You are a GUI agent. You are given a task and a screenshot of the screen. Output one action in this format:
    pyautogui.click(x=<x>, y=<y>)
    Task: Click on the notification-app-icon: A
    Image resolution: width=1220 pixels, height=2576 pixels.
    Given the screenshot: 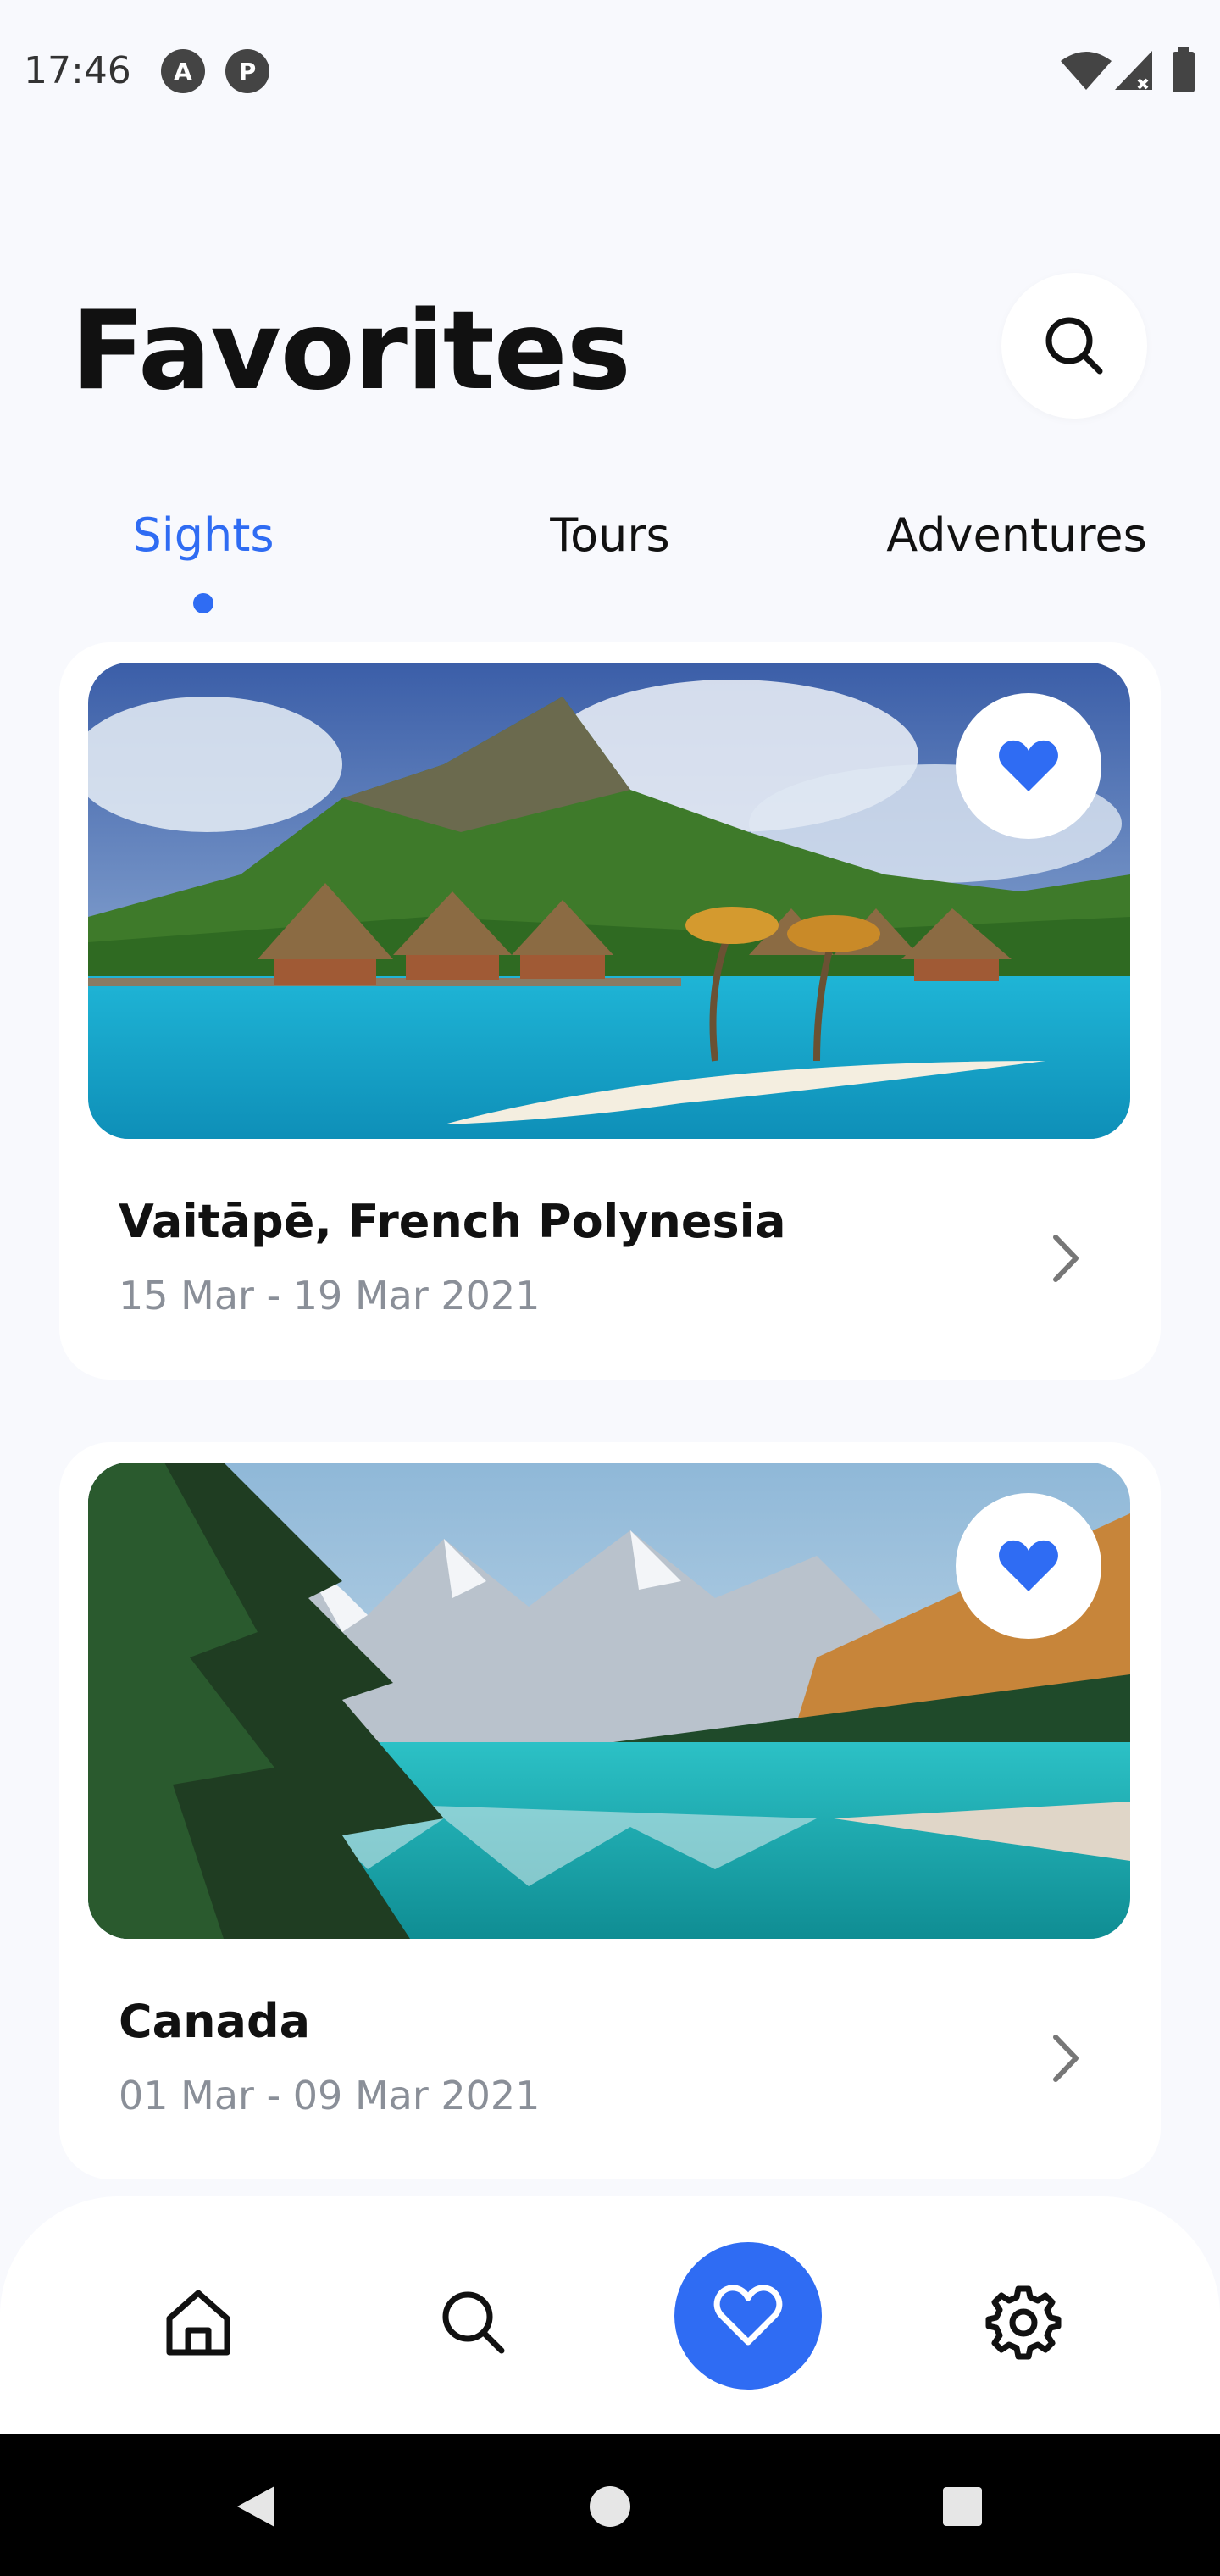 What is the action you would take?
    pyautogui.click(x=183, y=71)
    